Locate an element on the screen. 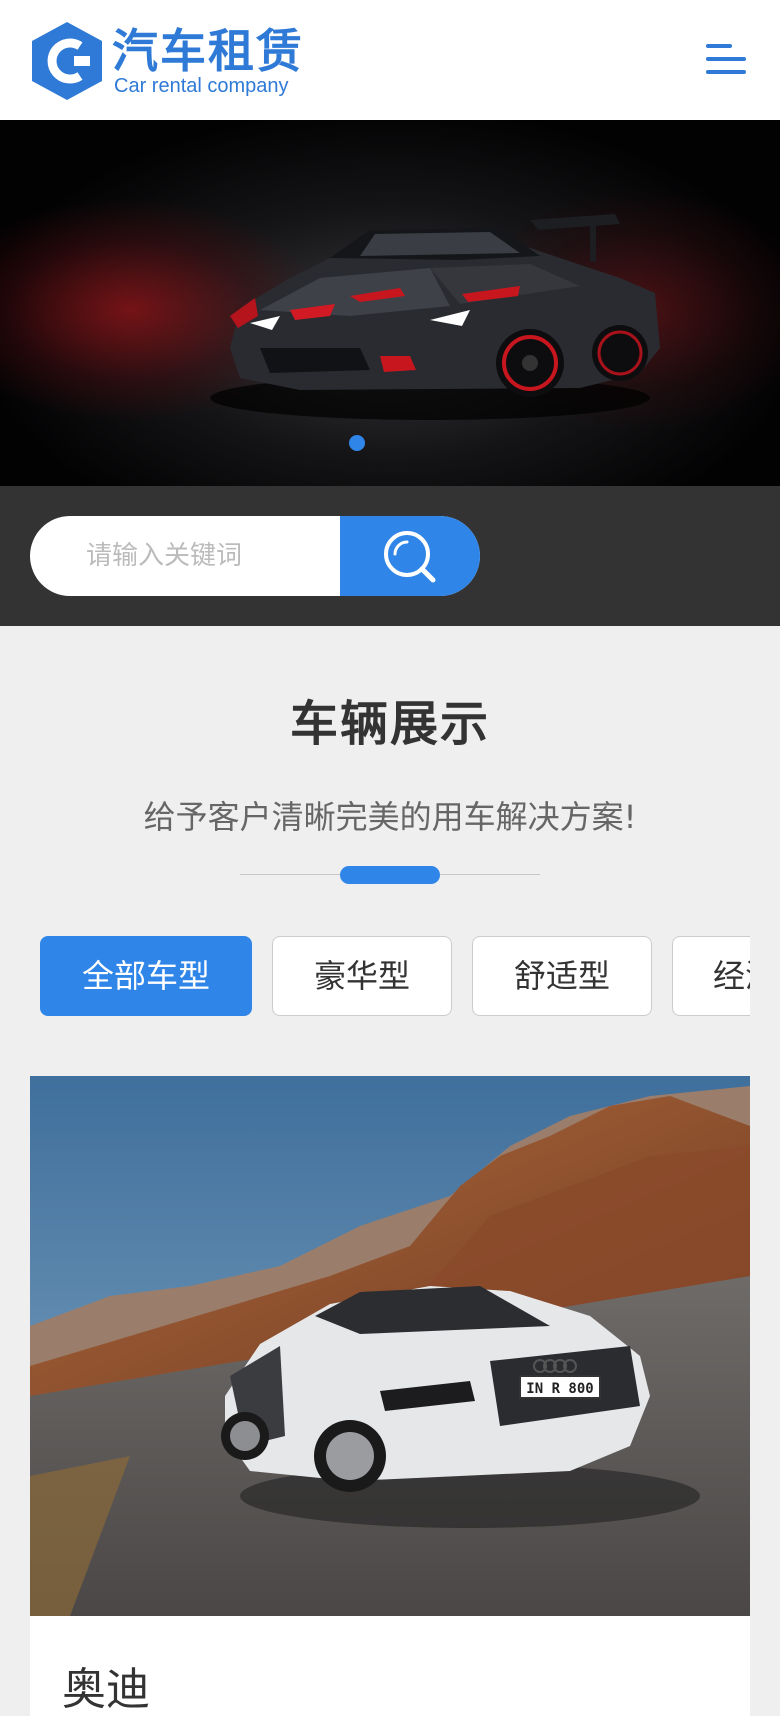  carousel-dot-active is located at coordinates (357, 443).